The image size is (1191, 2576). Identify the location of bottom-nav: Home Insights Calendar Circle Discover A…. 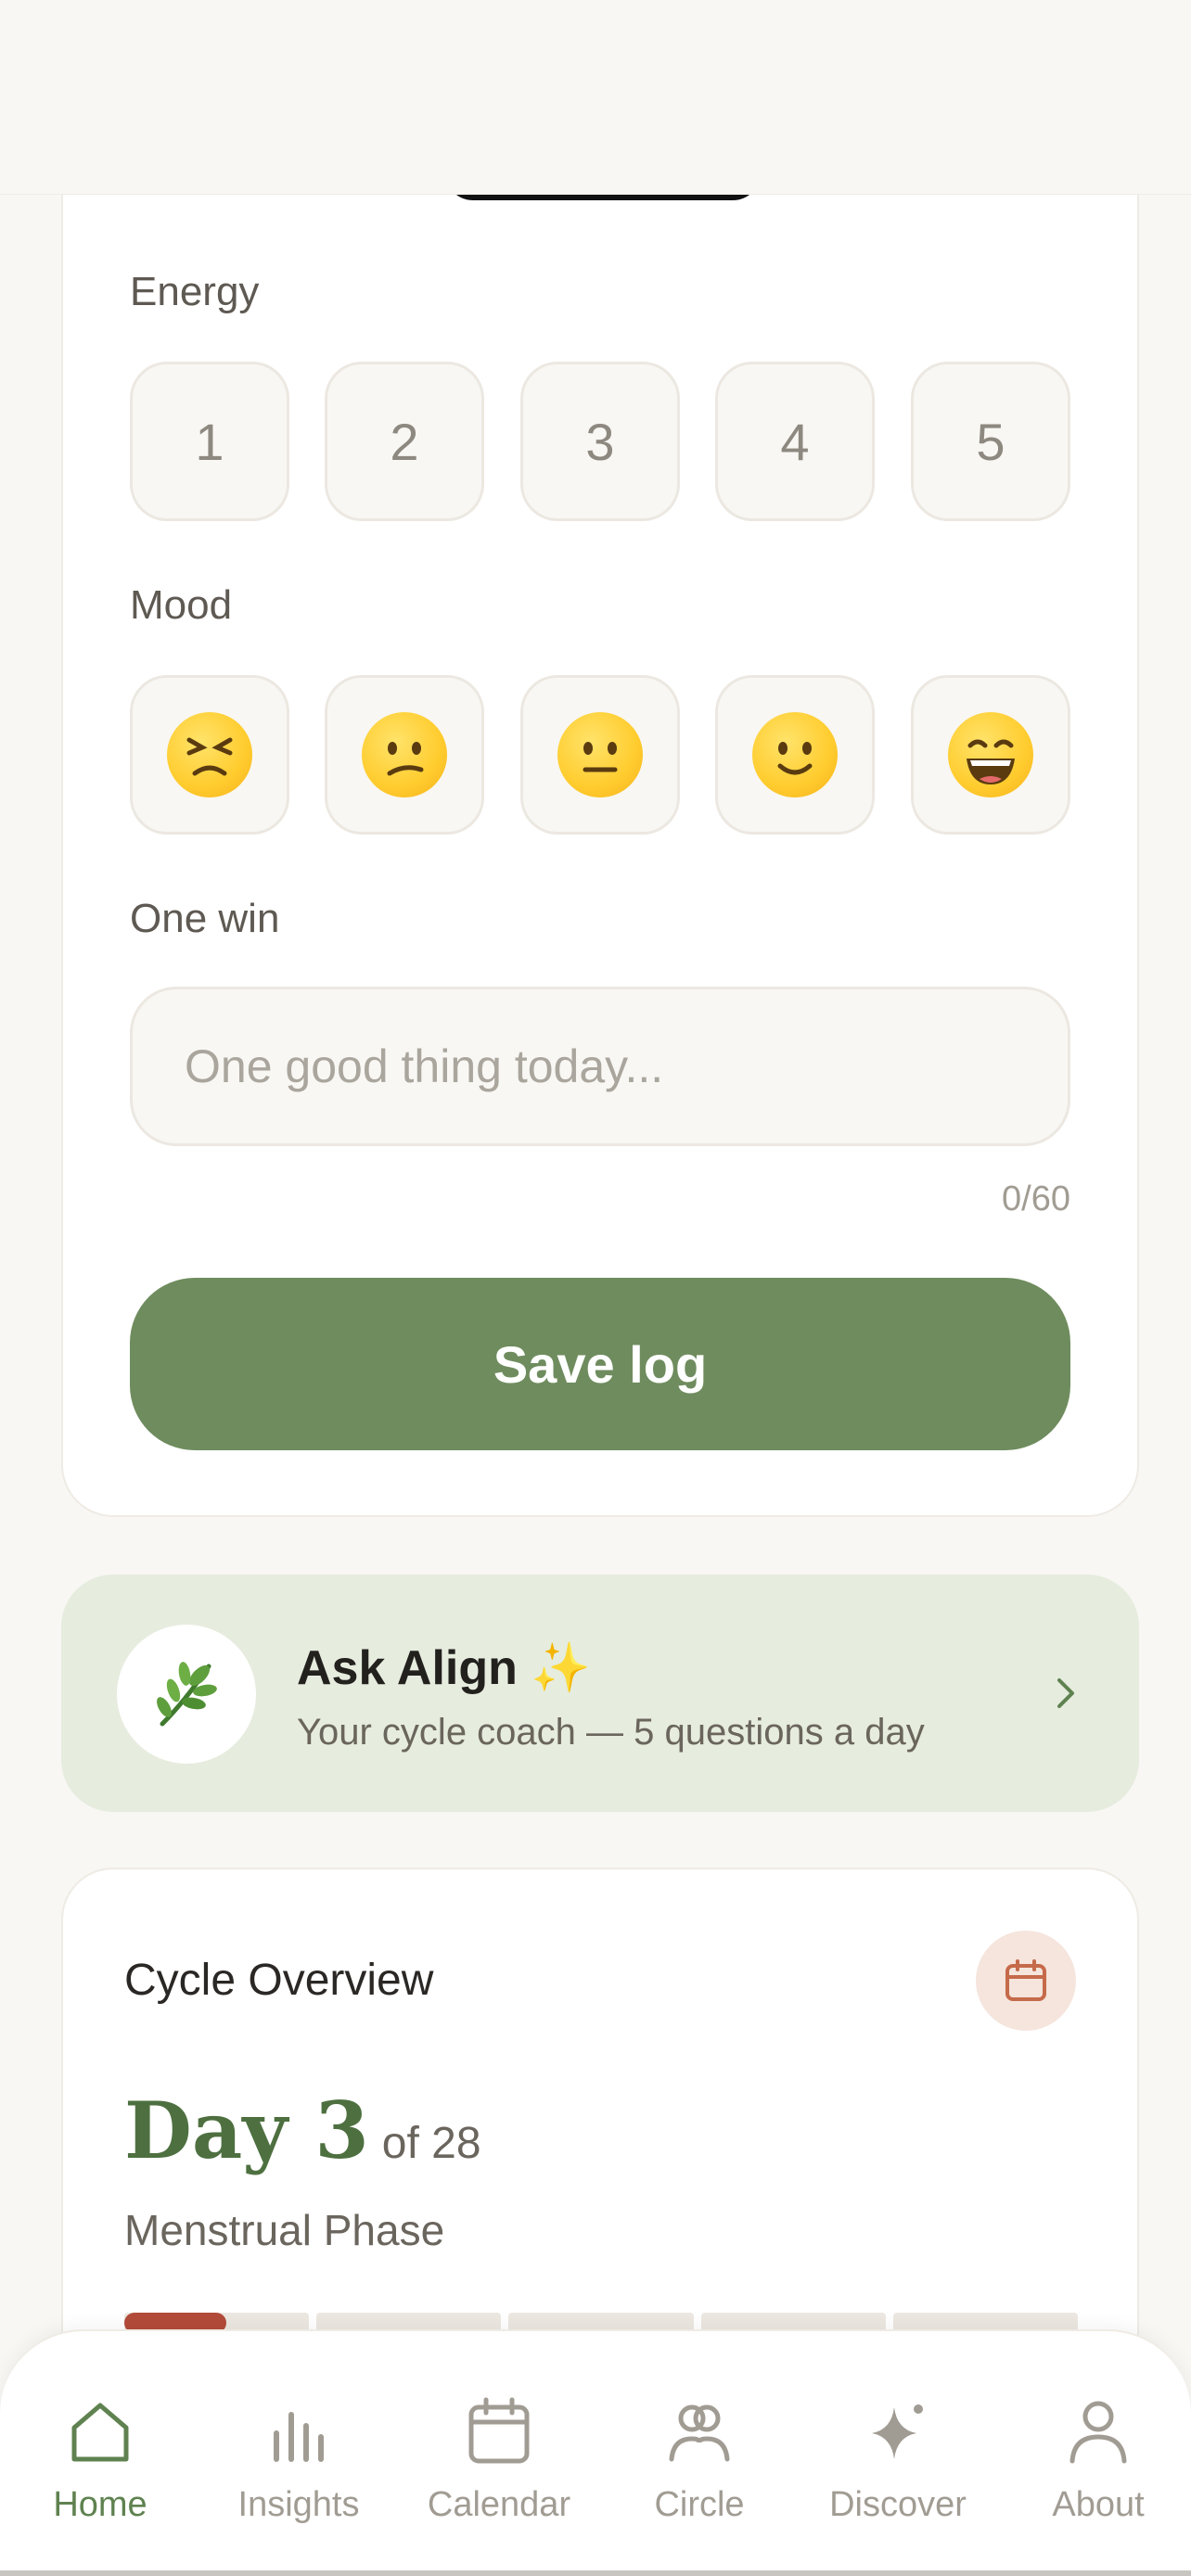
(595, 2452).